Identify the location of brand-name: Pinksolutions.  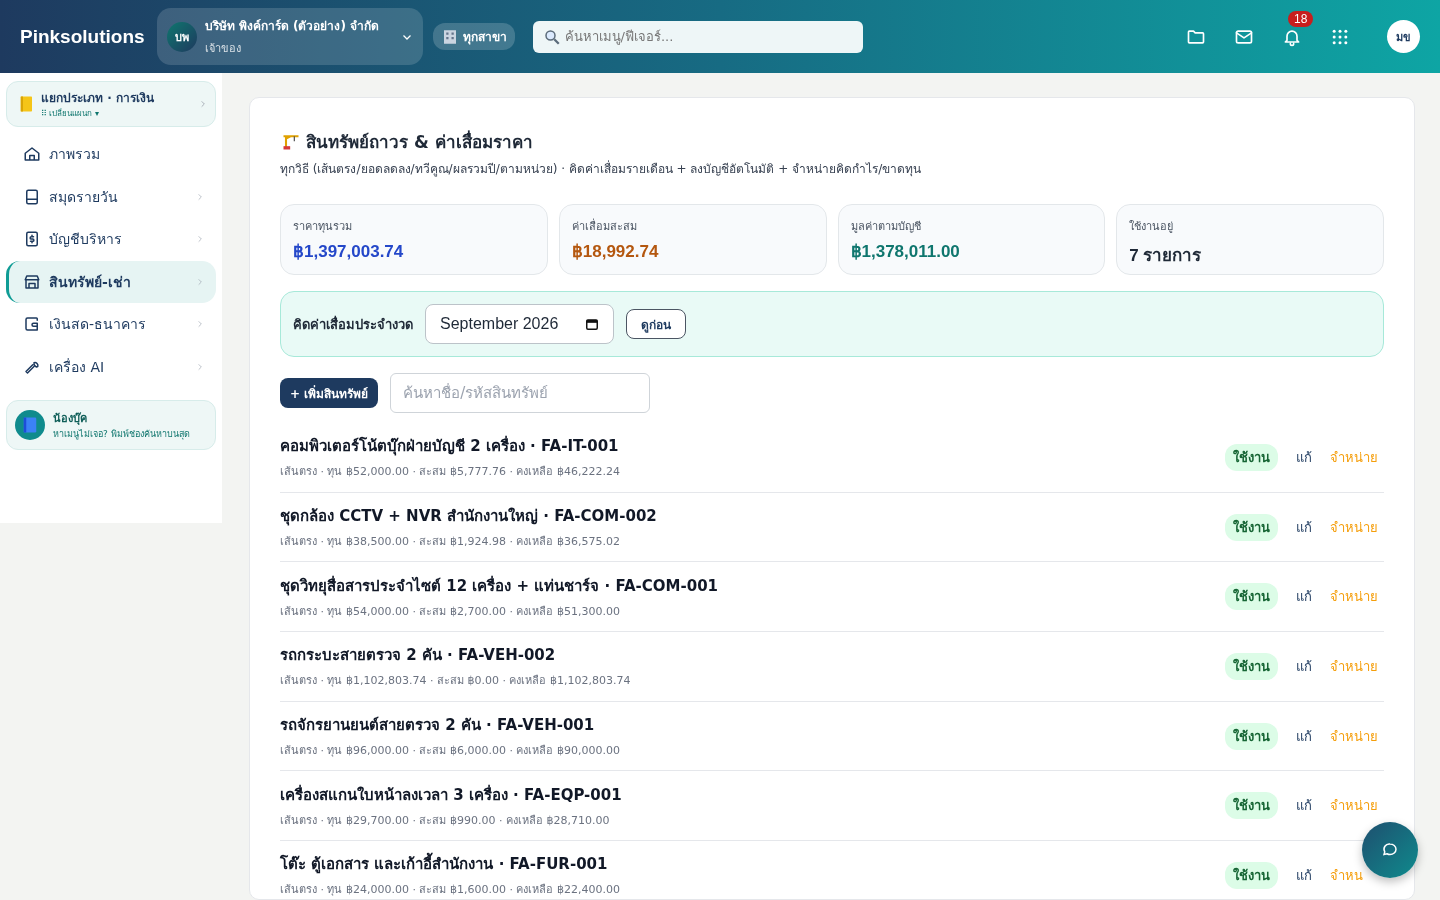
(82, 36).